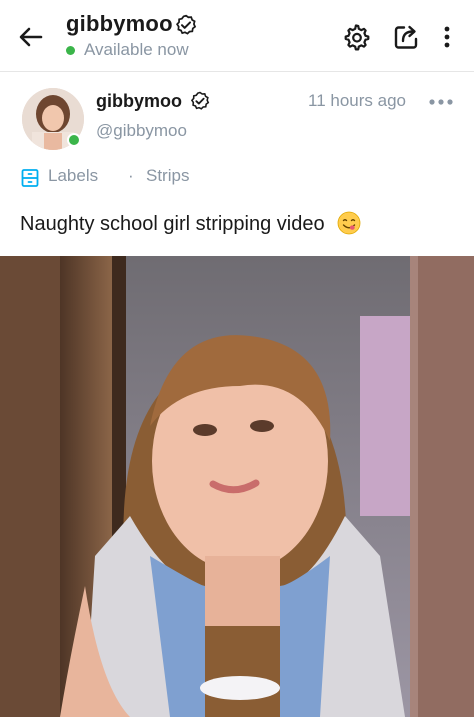  Describe the element at coordinates (70, 50) in the screenshot. I see `online-status-dot` at that location.